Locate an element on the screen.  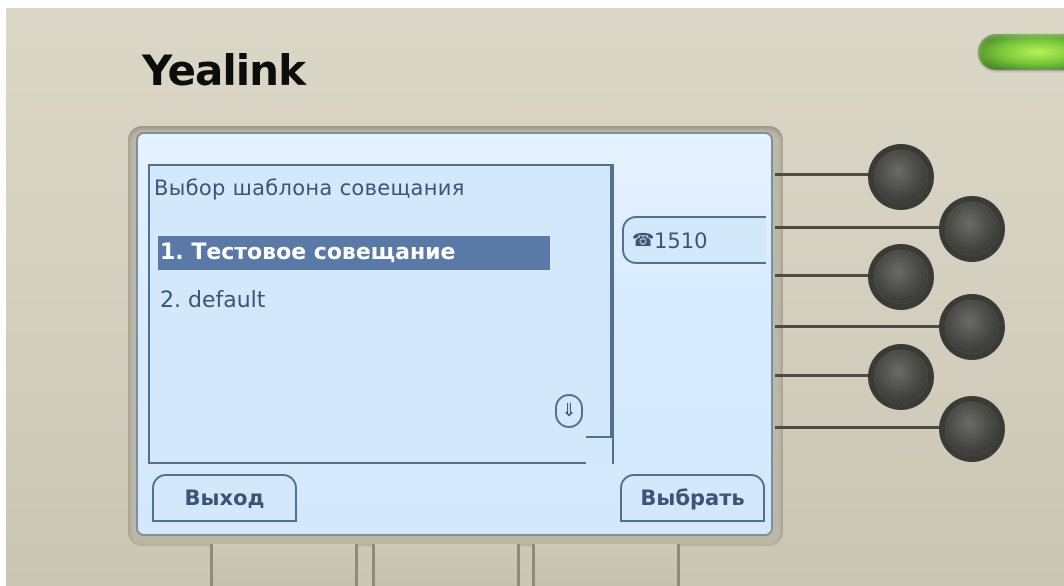
panel-divider is located at coordinates (613, 314).